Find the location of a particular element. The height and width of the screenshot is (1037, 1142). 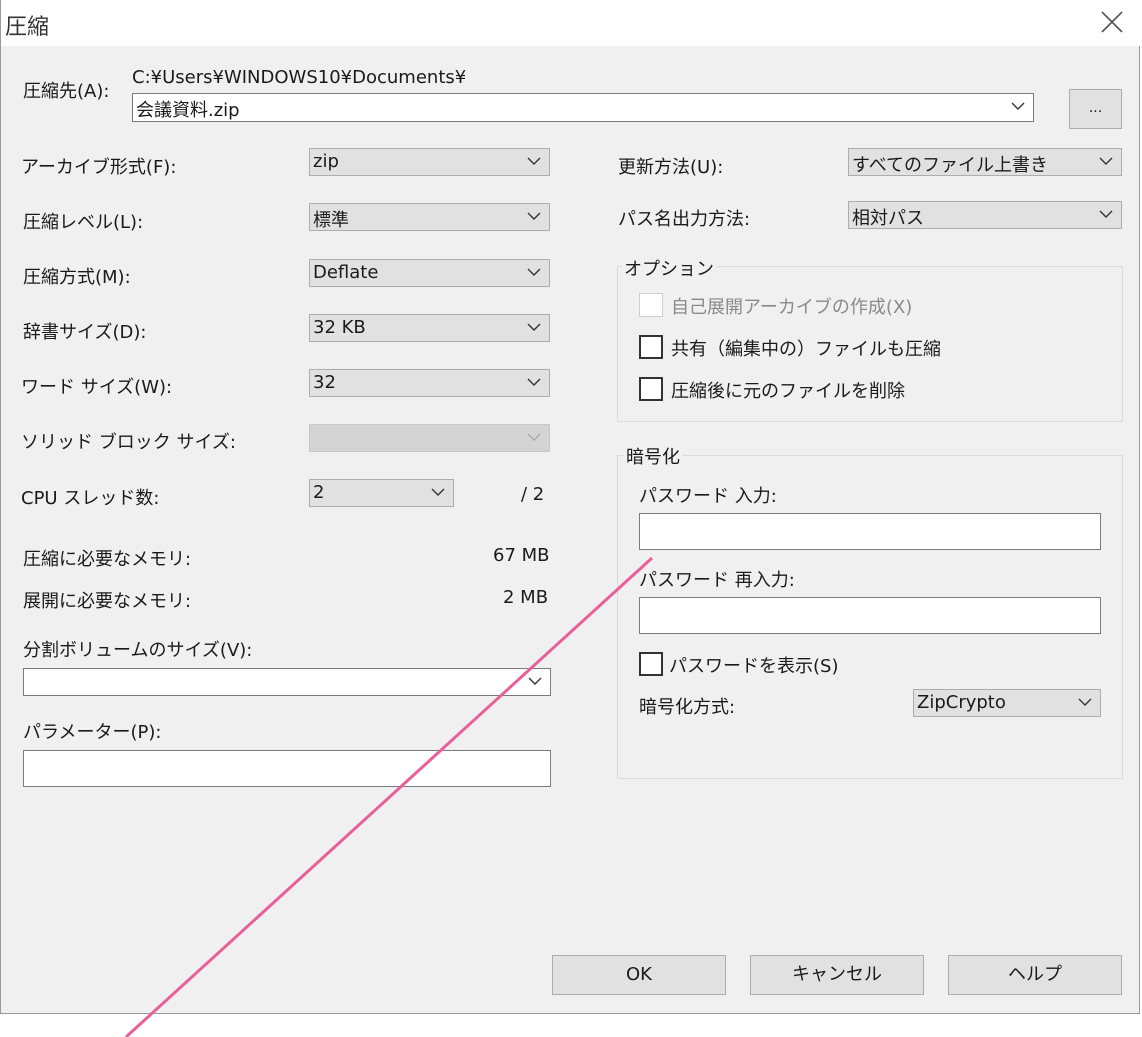

enc-method-label: 暗号化方式: is located at coordinates (687, 707).